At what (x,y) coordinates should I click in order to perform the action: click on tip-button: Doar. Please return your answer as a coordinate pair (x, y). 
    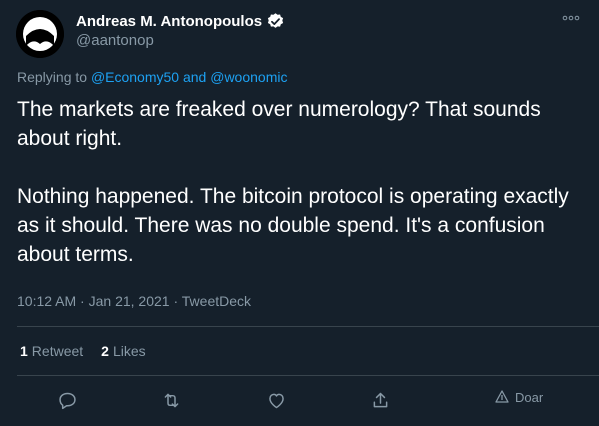
    Looking at the image, I should click on (518, 397).